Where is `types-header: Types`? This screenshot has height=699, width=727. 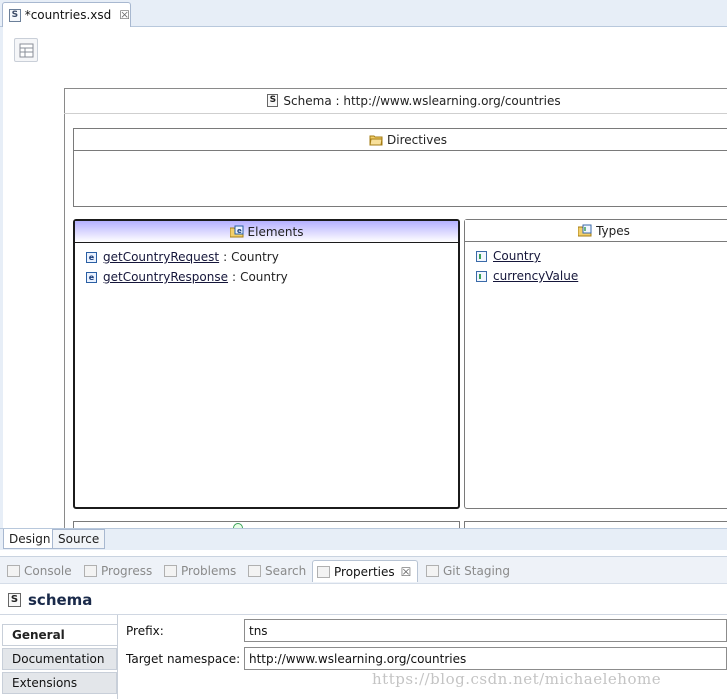 types-header: Types is located at coordinates (596, 231).